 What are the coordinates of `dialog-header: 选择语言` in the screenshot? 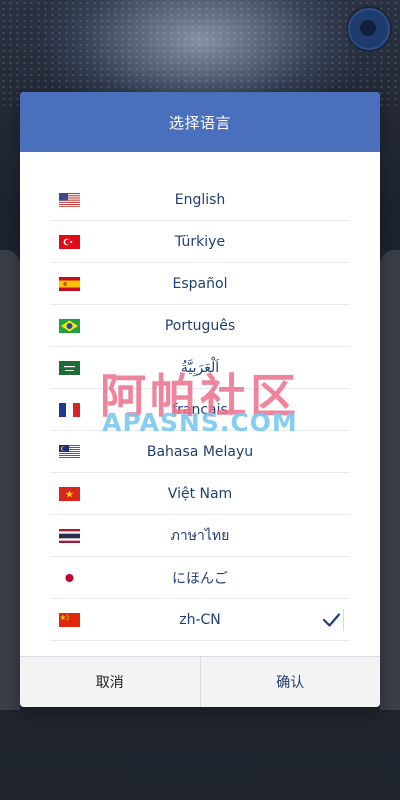 It's located at (200, 122).